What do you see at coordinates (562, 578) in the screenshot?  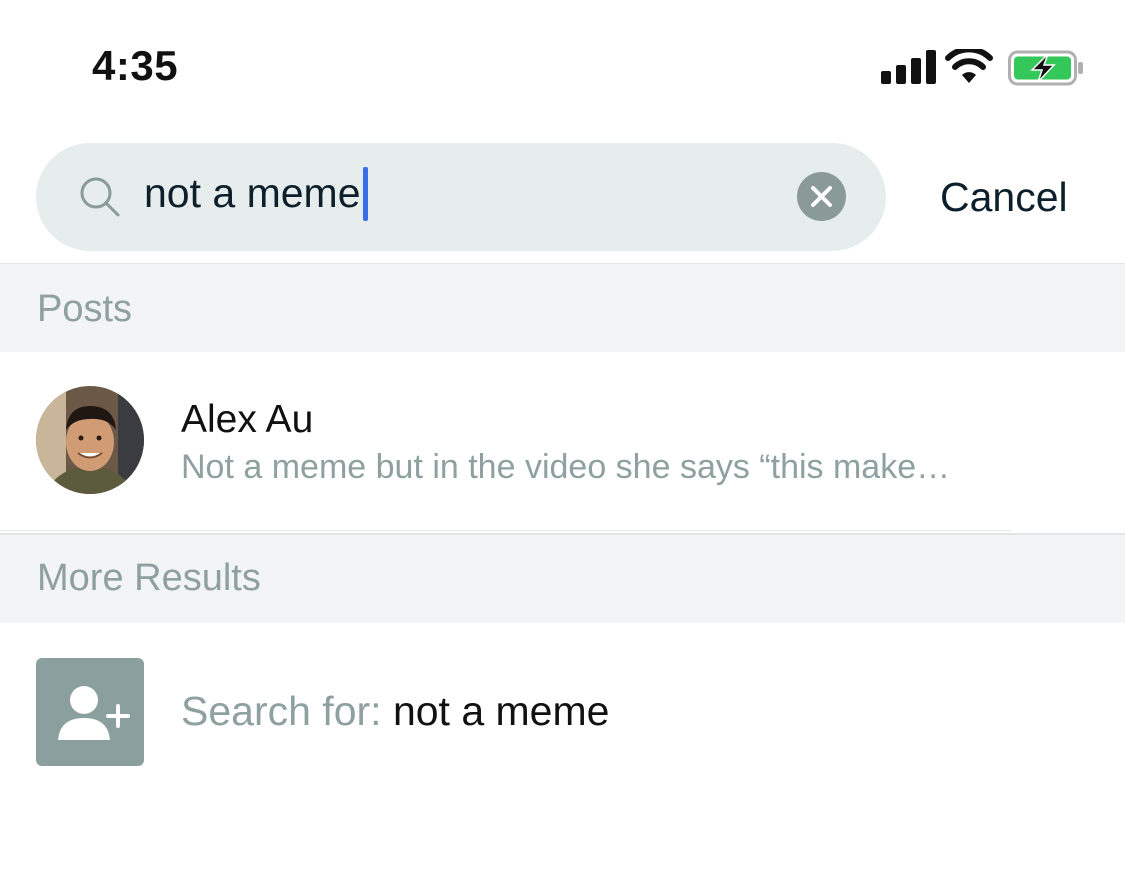 I see `more-results-section-header: More Results` at bounding box center [562, 578].